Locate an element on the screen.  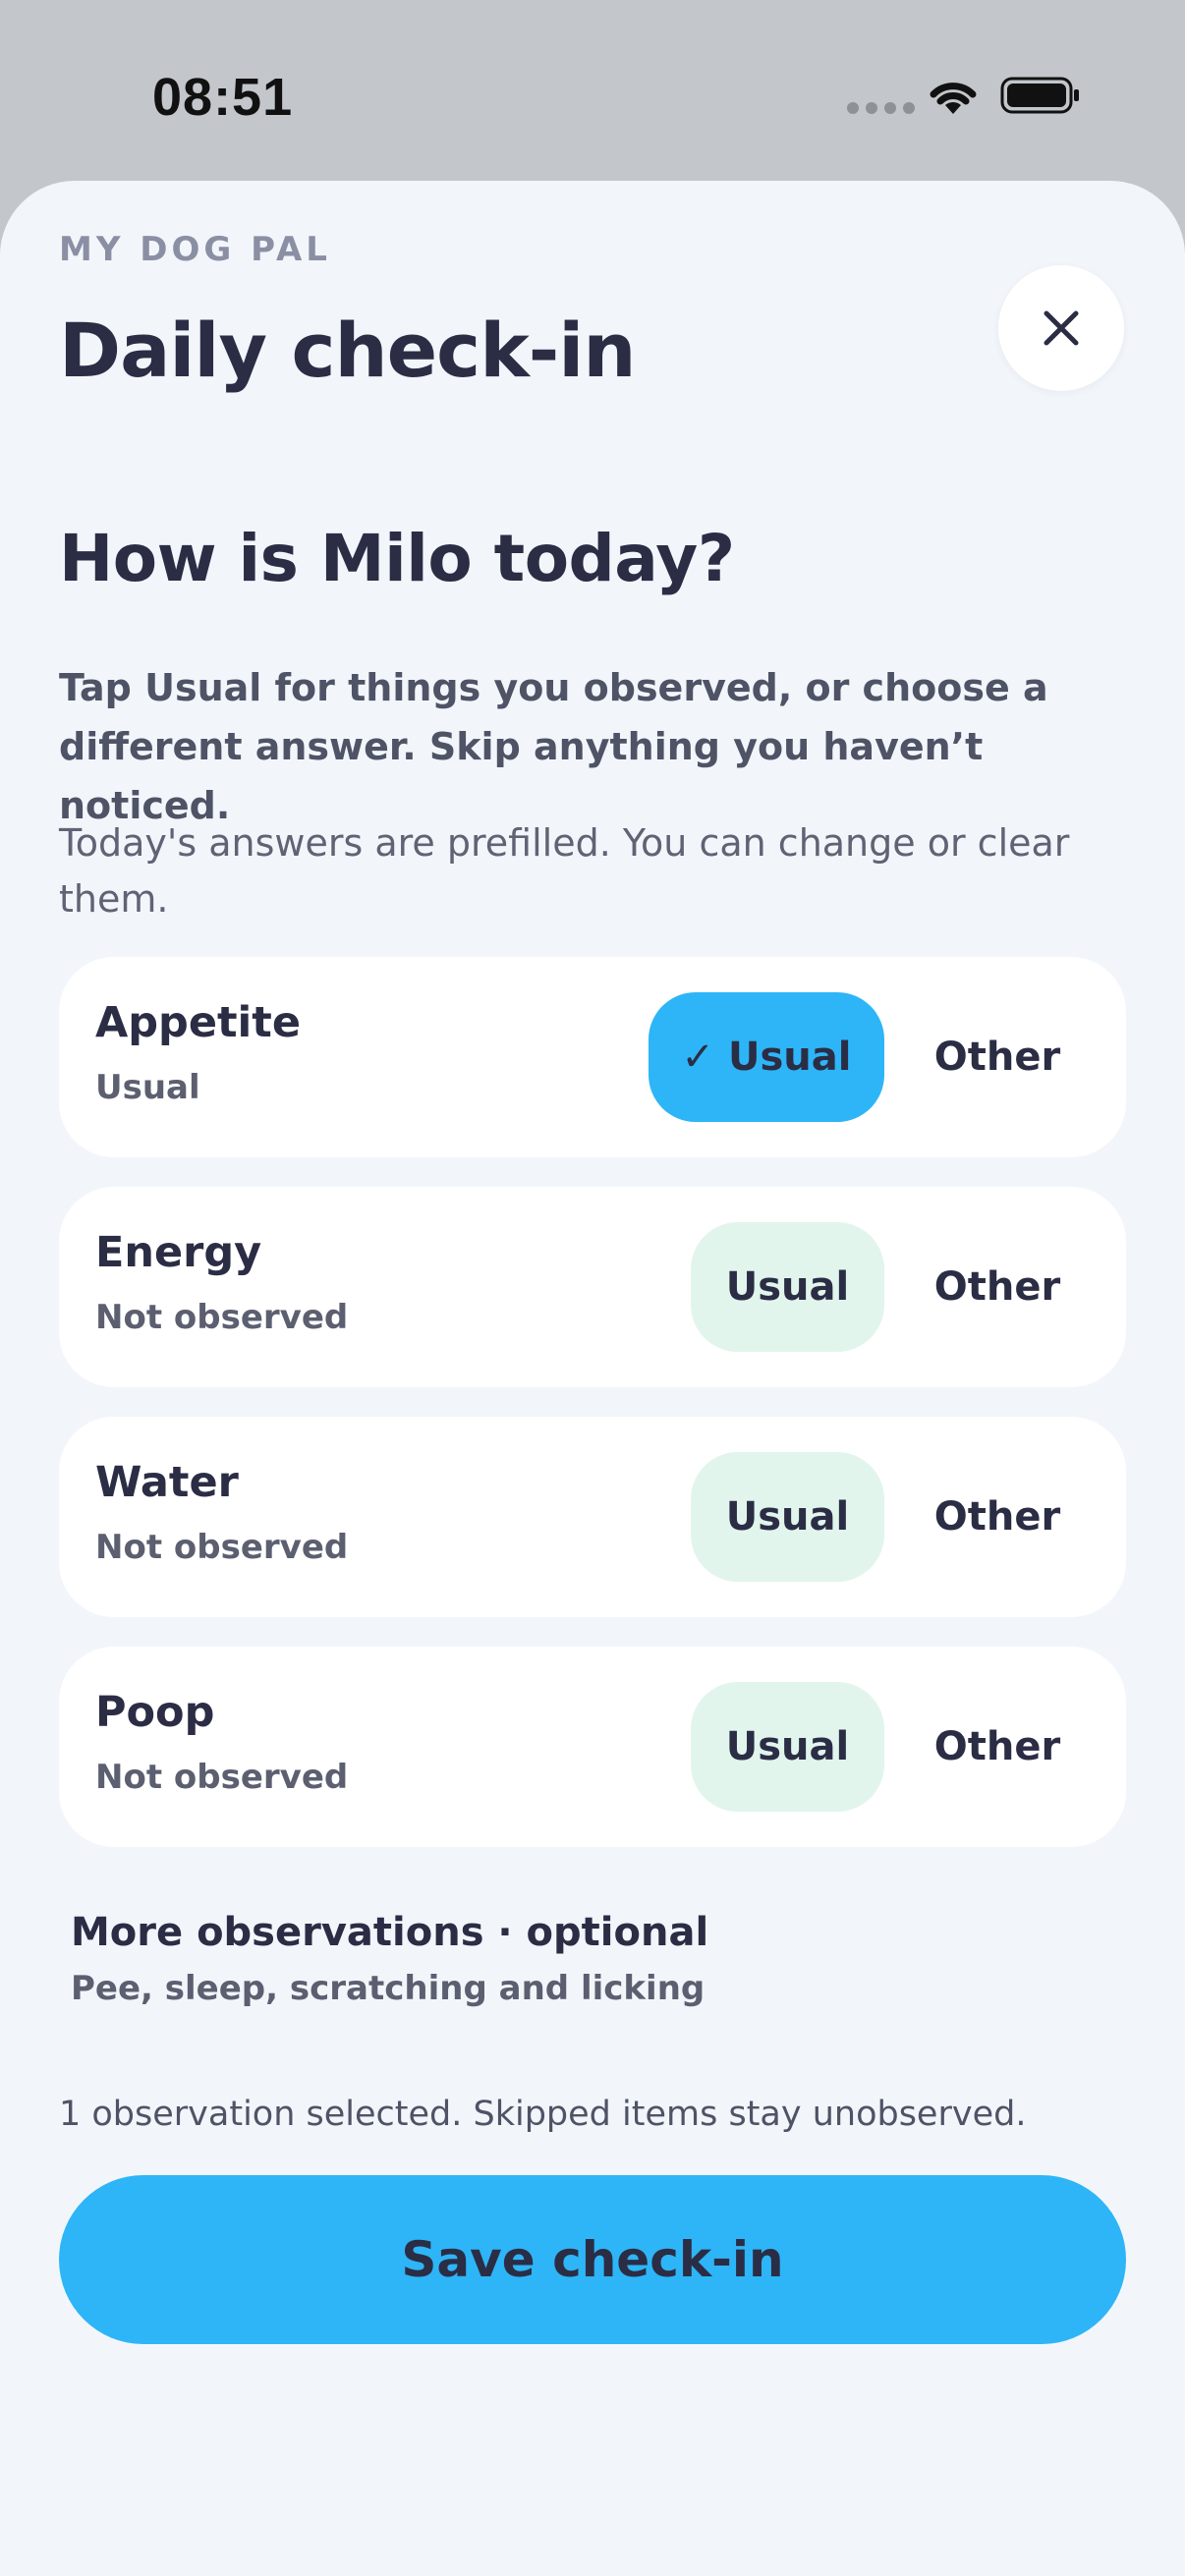
save-button: Save check-in is located at coordinates (592, 2259).